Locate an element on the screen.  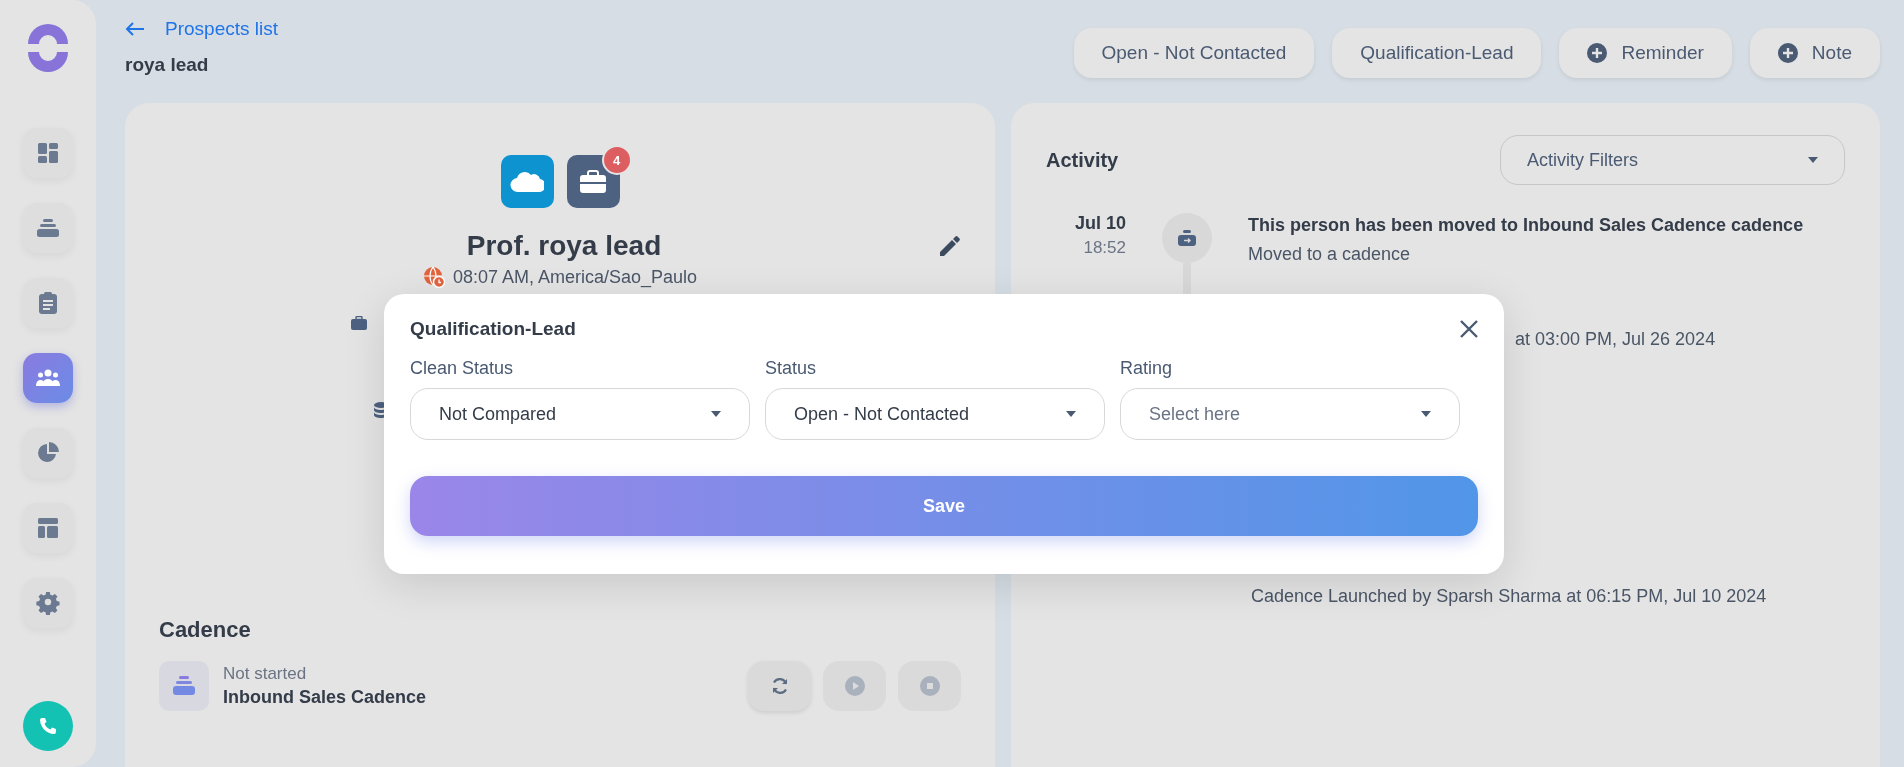
activity-text: Cadence Launched by Sparsh Sharma at 06:15 PM, Jul 10 2024 is located at coordinates (1509, 596).